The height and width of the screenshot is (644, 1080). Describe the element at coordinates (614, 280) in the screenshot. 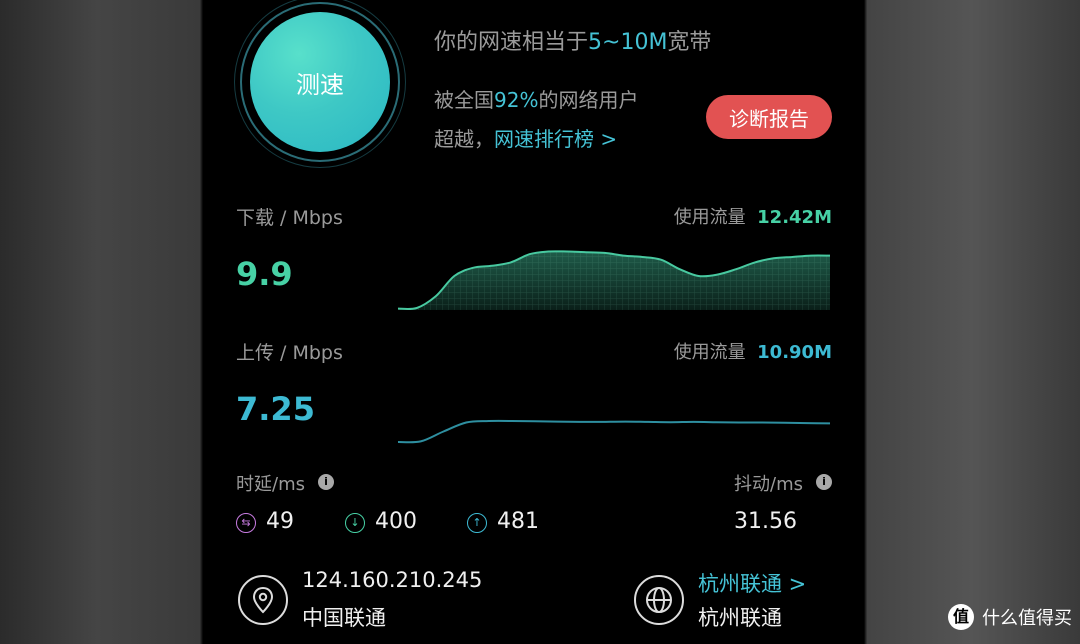

I see `download-speed-chart` at that location.